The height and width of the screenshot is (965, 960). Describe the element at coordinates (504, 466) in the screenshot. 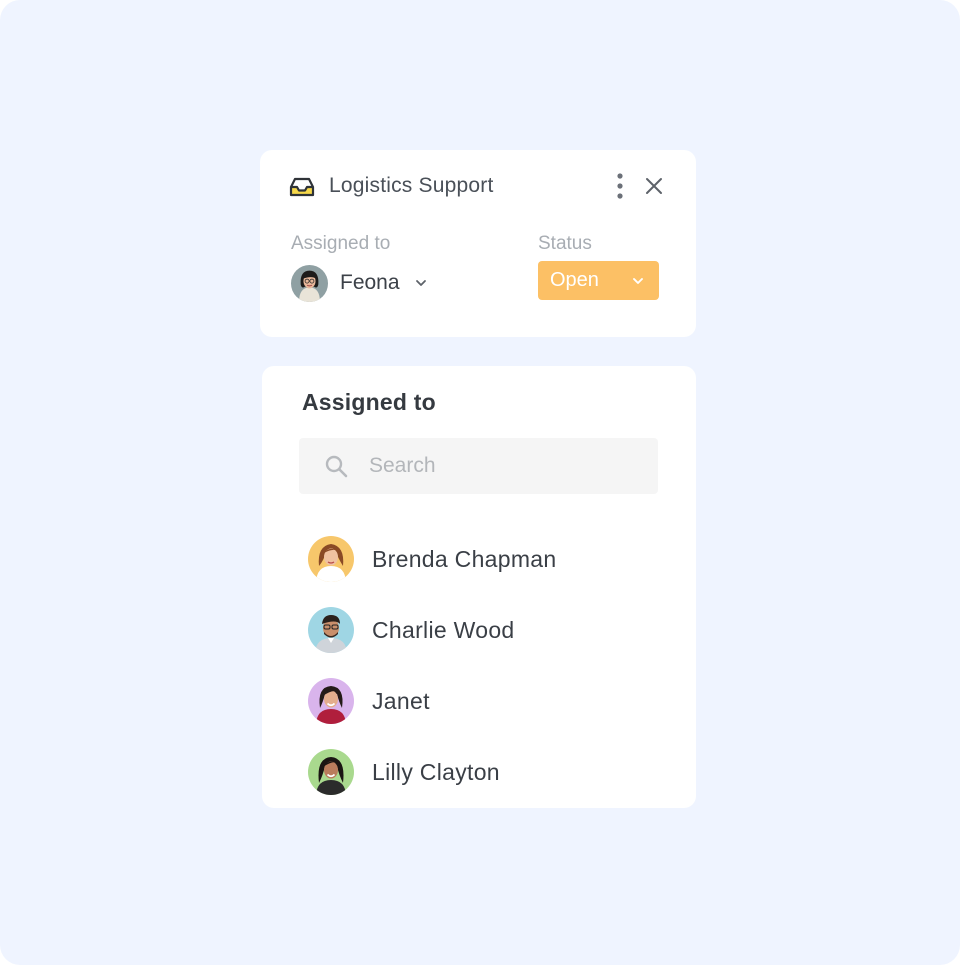

I see `search-input` at that location.